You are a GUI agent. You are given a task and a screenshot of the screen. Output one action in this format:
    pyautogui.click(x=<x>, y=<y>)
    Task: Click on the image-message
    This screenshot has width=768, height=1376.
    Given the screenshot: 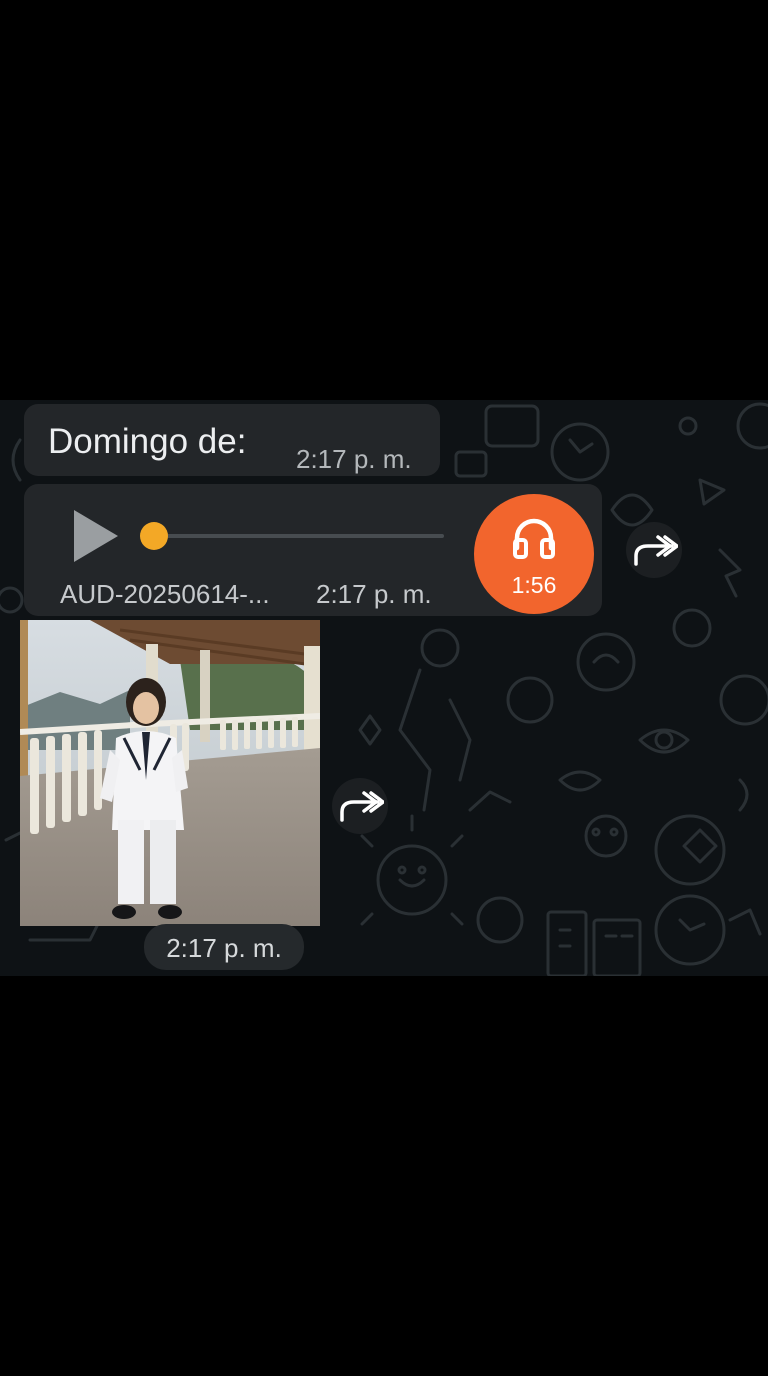 What is the action you would take?
    pyautogui.click(x=170, y=773)
    